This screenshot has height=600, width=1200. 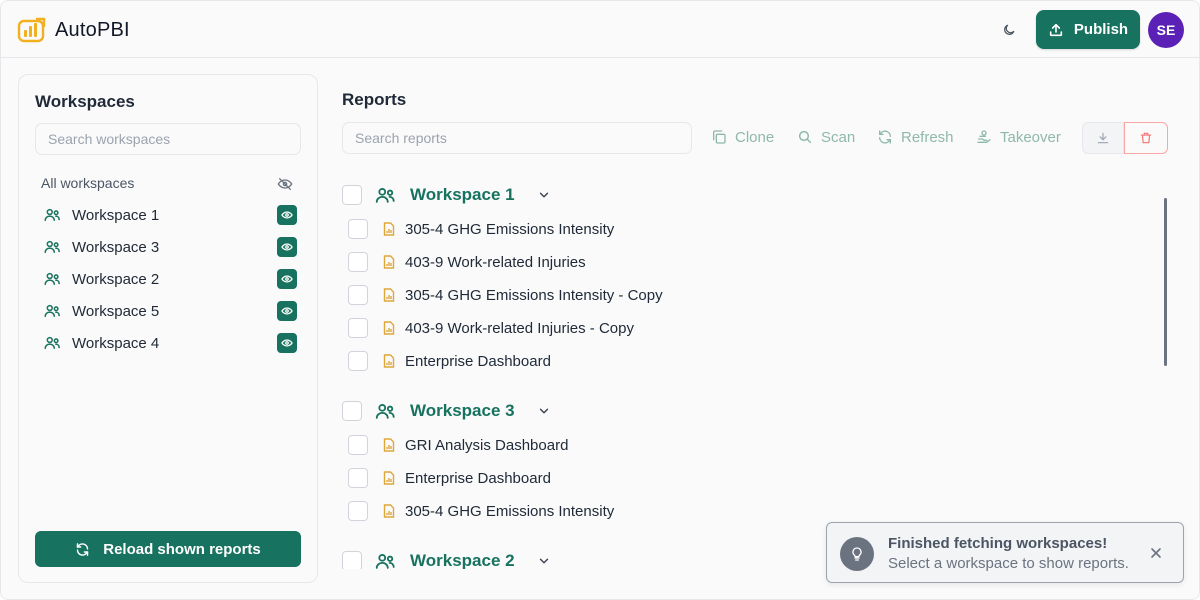 I want to click on reports-title: Reports, so click(x=374, y=99).